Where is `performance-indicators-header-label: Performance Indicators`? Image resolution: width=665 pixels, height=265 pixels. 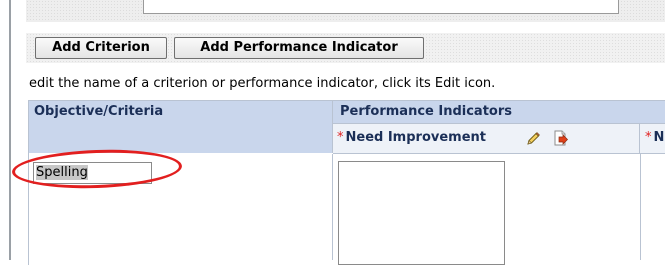
performance-indicators-header-label: Performance Indicators is located at coordinates (426, 111).